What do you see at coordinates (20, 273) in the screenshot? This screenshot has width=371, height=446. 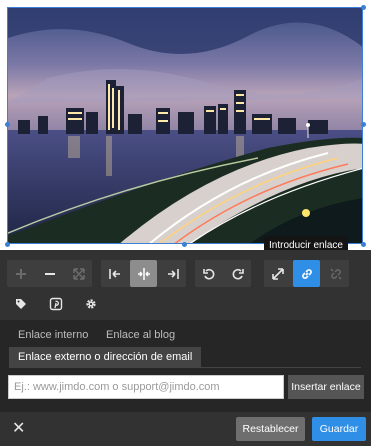 I see `zoom-in-icon` at bounding box center [20, 273].